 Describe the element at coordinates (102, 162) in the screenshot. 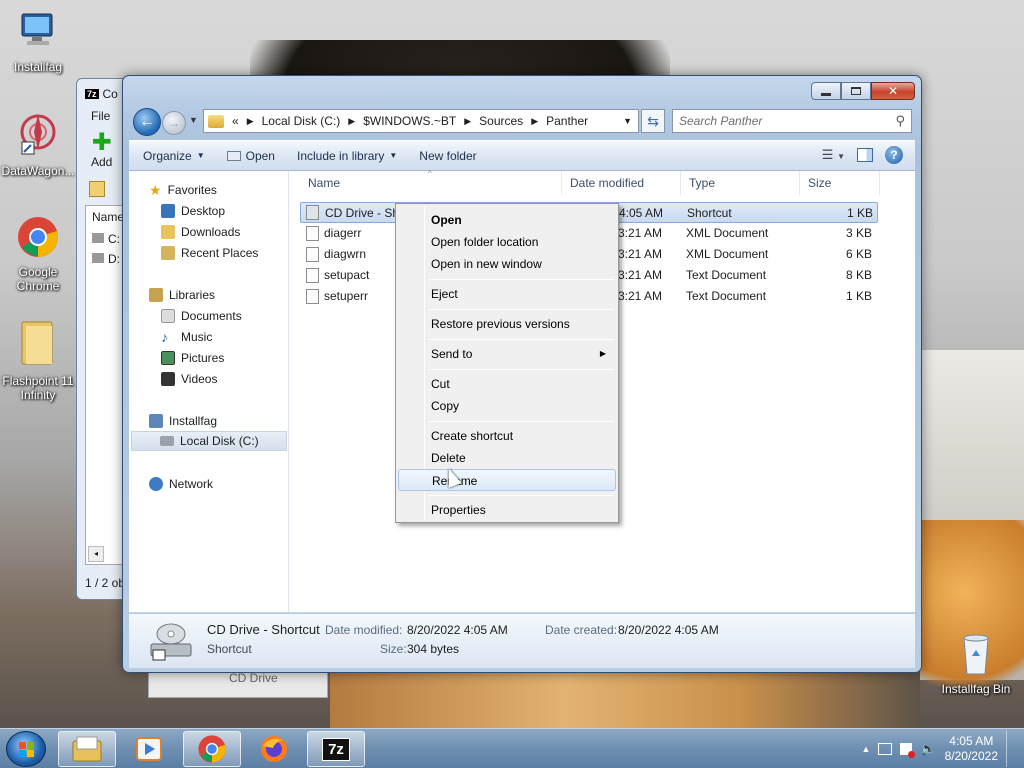

I see `sevenzip-add-label: Add` at that location.